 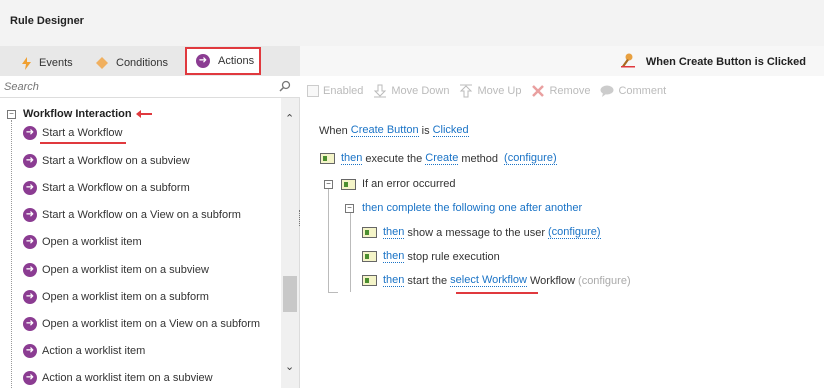 I want to click on rule-toolbar: Enabled Move Down Move Up Remove Comment, so click(x=563, y=91).